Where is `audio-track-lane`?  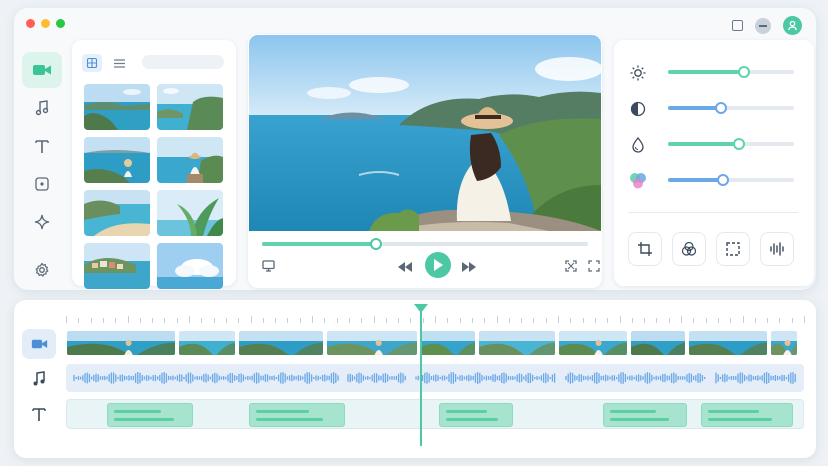 audio-track-lane is located at coordinates (435, 378).